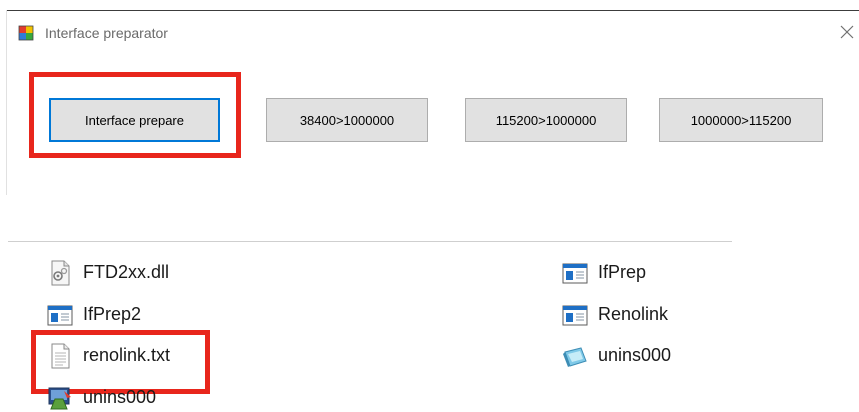 The image size is (859, 412). Describe the element at coordinates (112, 314) in the screenshot. I see `file-name: IfPrep2` at that location.